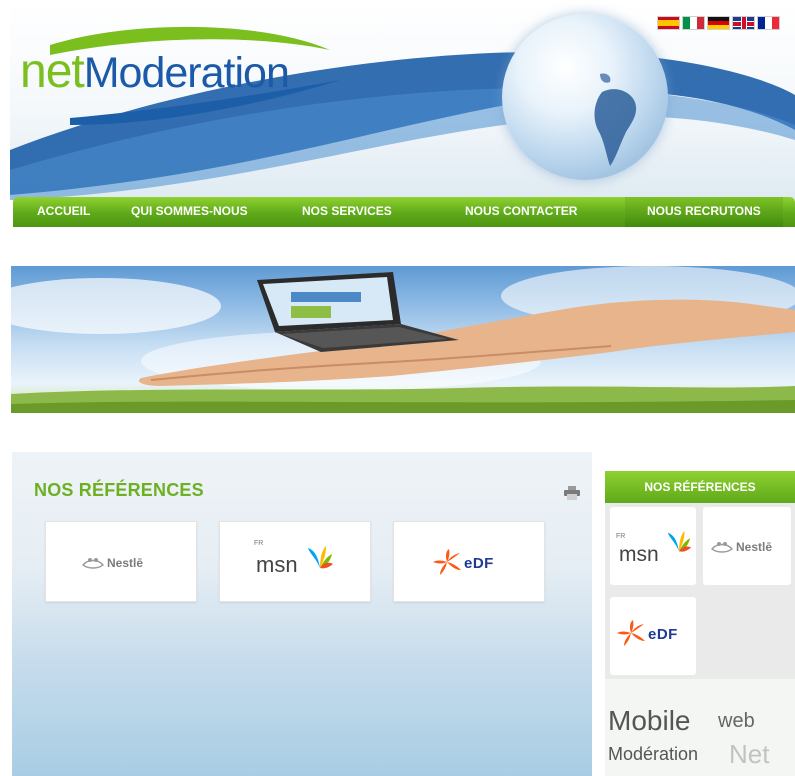  What do you see at coordinates (479, 563) in the screenshot?
I see `edf-logo-text: eDF` at bounding box center [479, 563].